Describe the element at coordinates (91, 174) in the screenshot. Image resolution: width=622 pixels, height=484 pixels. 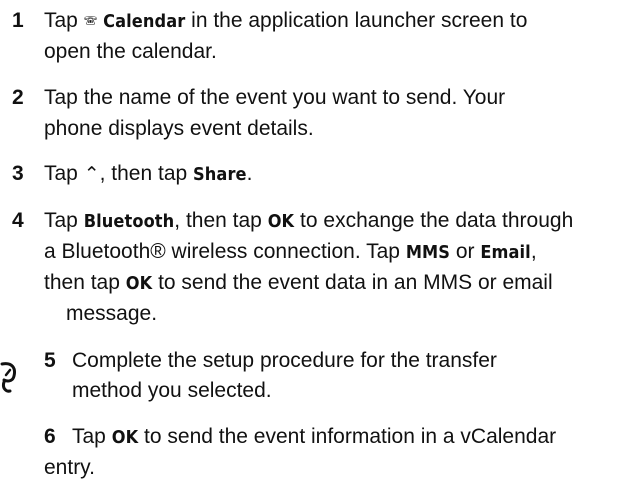
I see `chevron-up-icon: ⌃` at that location.